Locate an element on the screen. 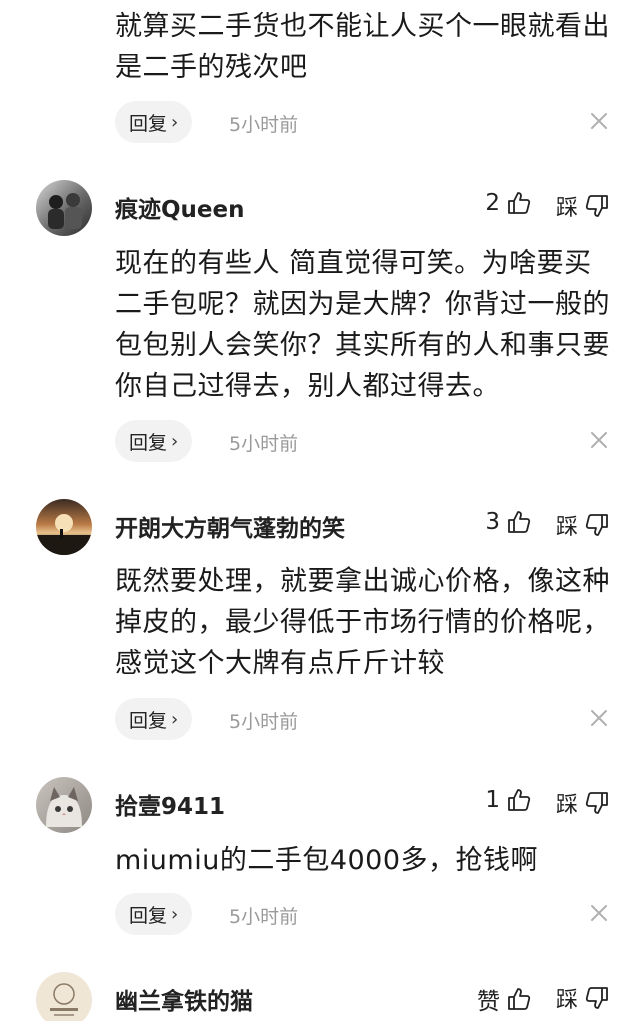 Image resolution: width=640 pixels, height=1021 pixels. like-label: 赞 is located at coordinates (488, 1002).